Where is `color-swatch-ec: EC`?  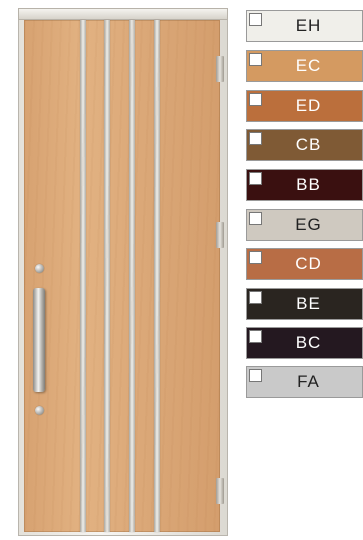 color-swatch-ec: EC is located at coordinates (304, 66).